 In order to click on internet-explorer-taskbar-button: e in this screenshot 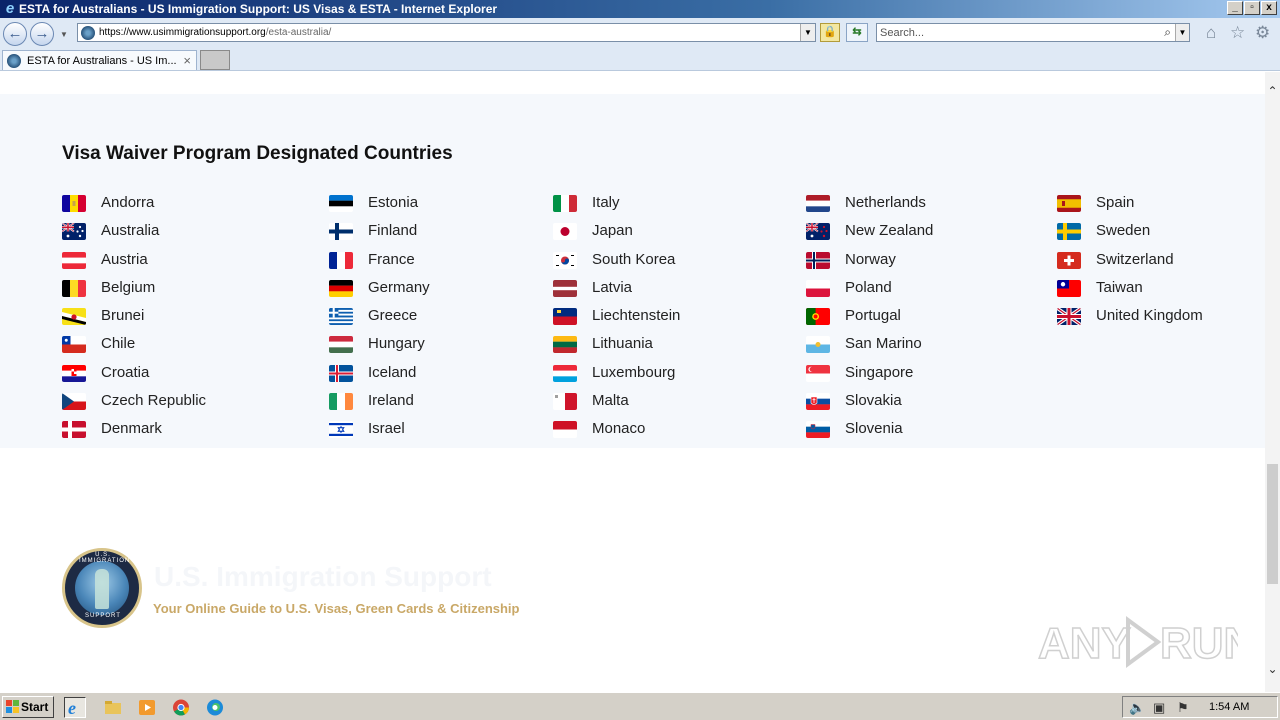, I will do `click(75, 707)`.